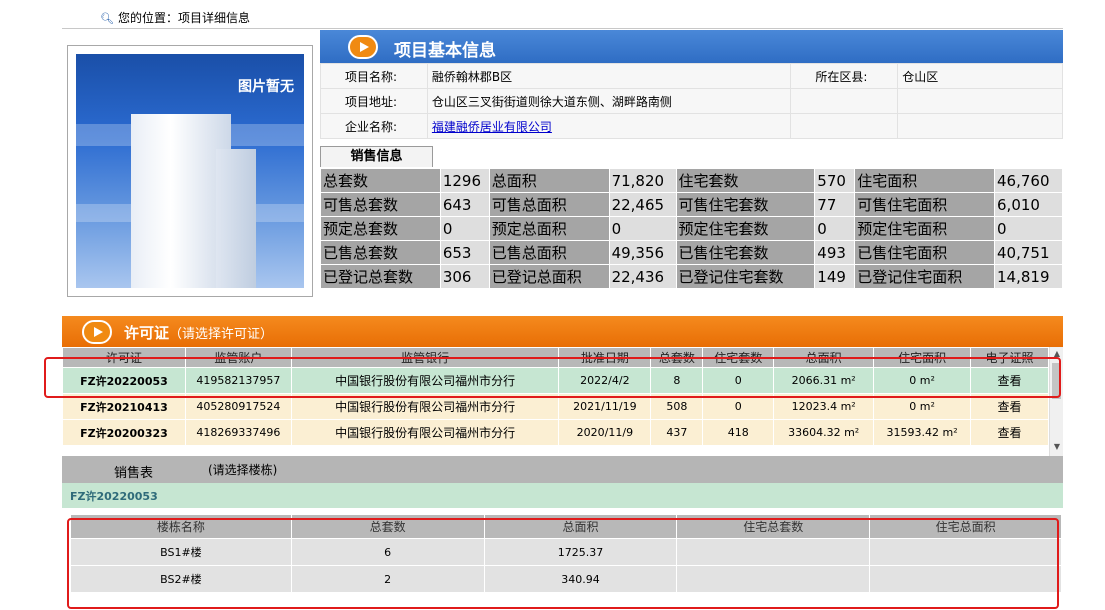 This screenshot has height=610, width=1105. I want to click on project-image-placeholder: 图片暂无, so click(190, 171).